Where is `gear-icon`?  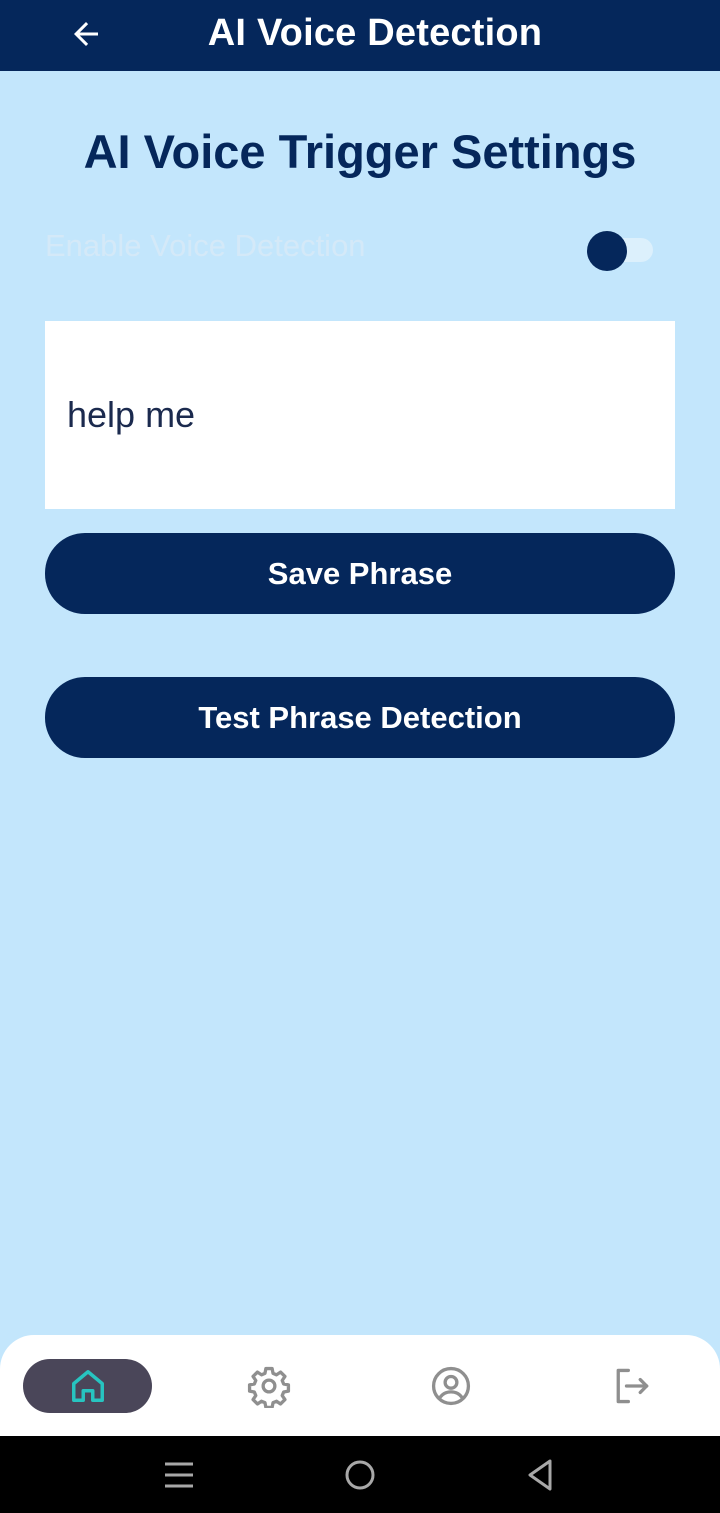
gear-icon is located at coordinates (269, 1387).